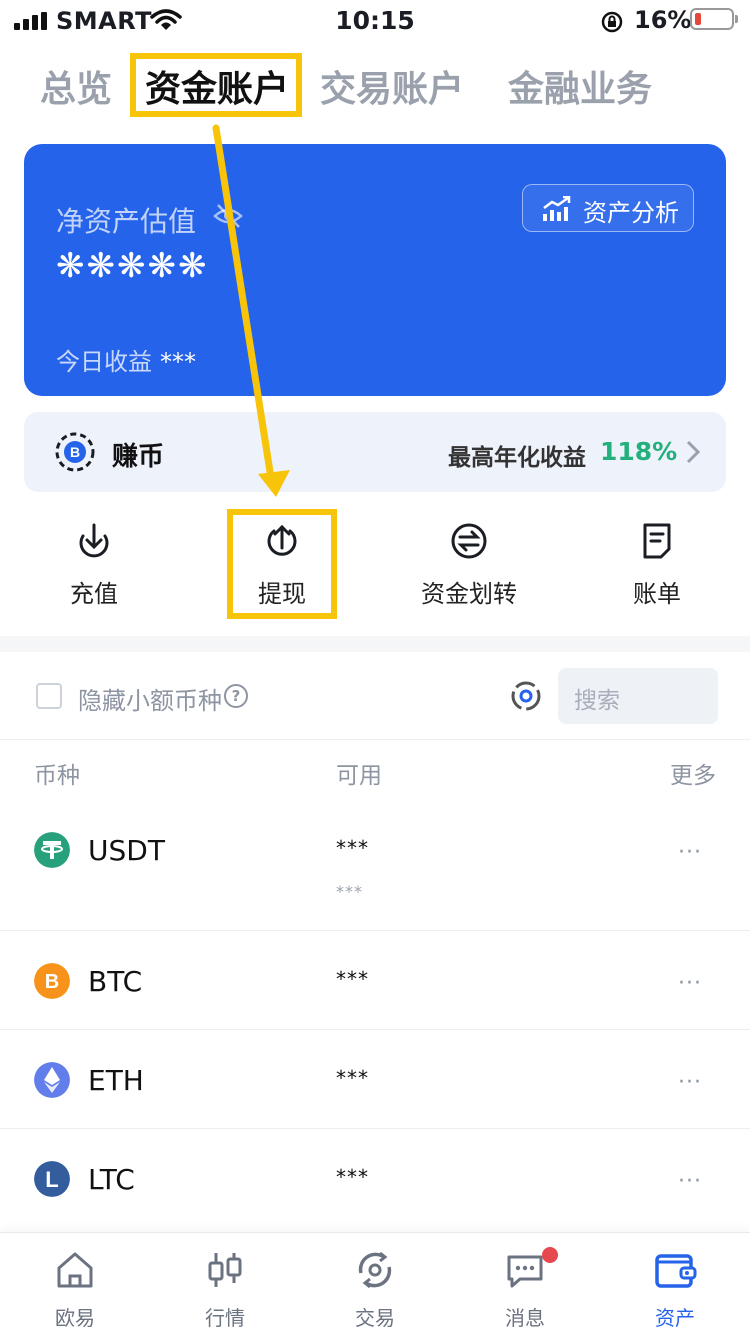 The image size is (750, 1335). Describe the element at coordinates (251, 310) in the screenshot. I see `annotation-arrow` at that location.